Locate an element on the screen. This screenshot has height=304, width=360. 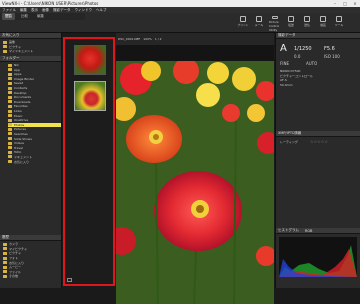
favorites-list: 画像 ピクチャ マイドキュメント is located at coordinates (30, 47).